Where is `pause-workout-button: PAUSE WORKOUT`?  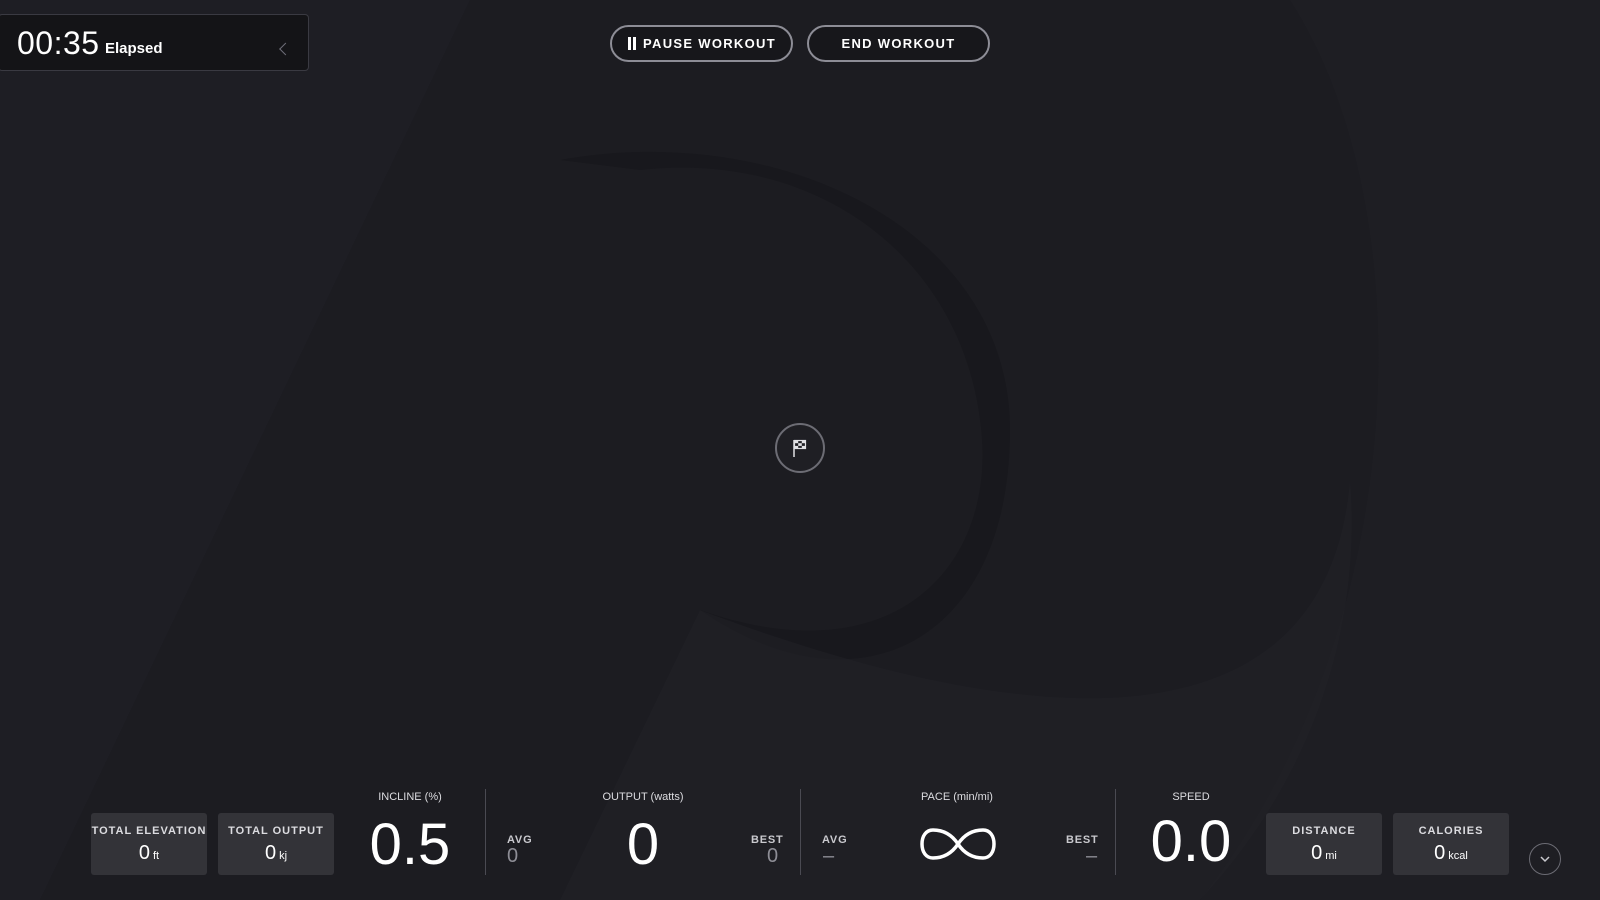
pause-workout-button: PAUSE WORKOUT is located at coordinates (701, 43).